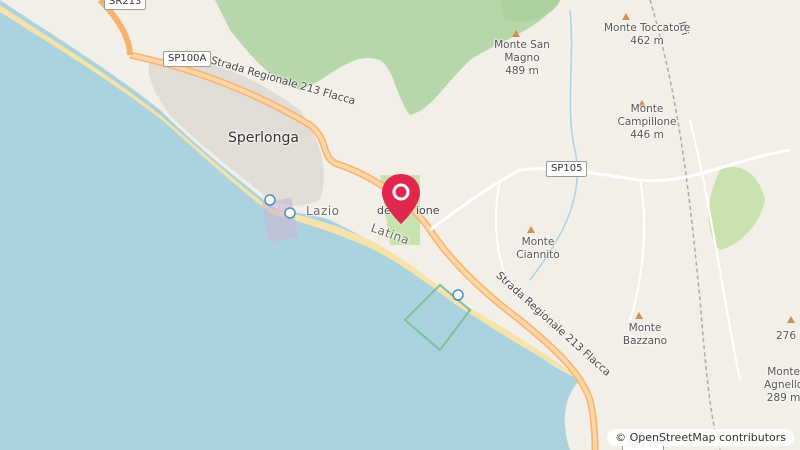  I want to click on peak-label: Monte Toccatore 462 m, so click(647, 35).